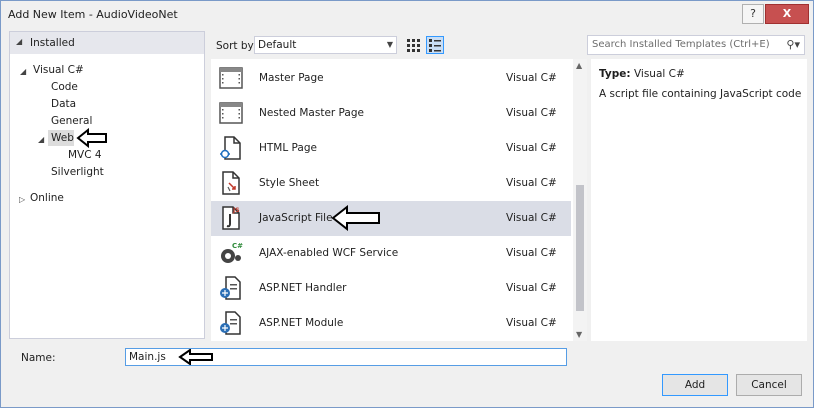 Image resolution: width=814 pixels, height=408 pixels. Describe the element at coordinates (615, 74) in the screenshot. I see `type-label: Type:` at that location.